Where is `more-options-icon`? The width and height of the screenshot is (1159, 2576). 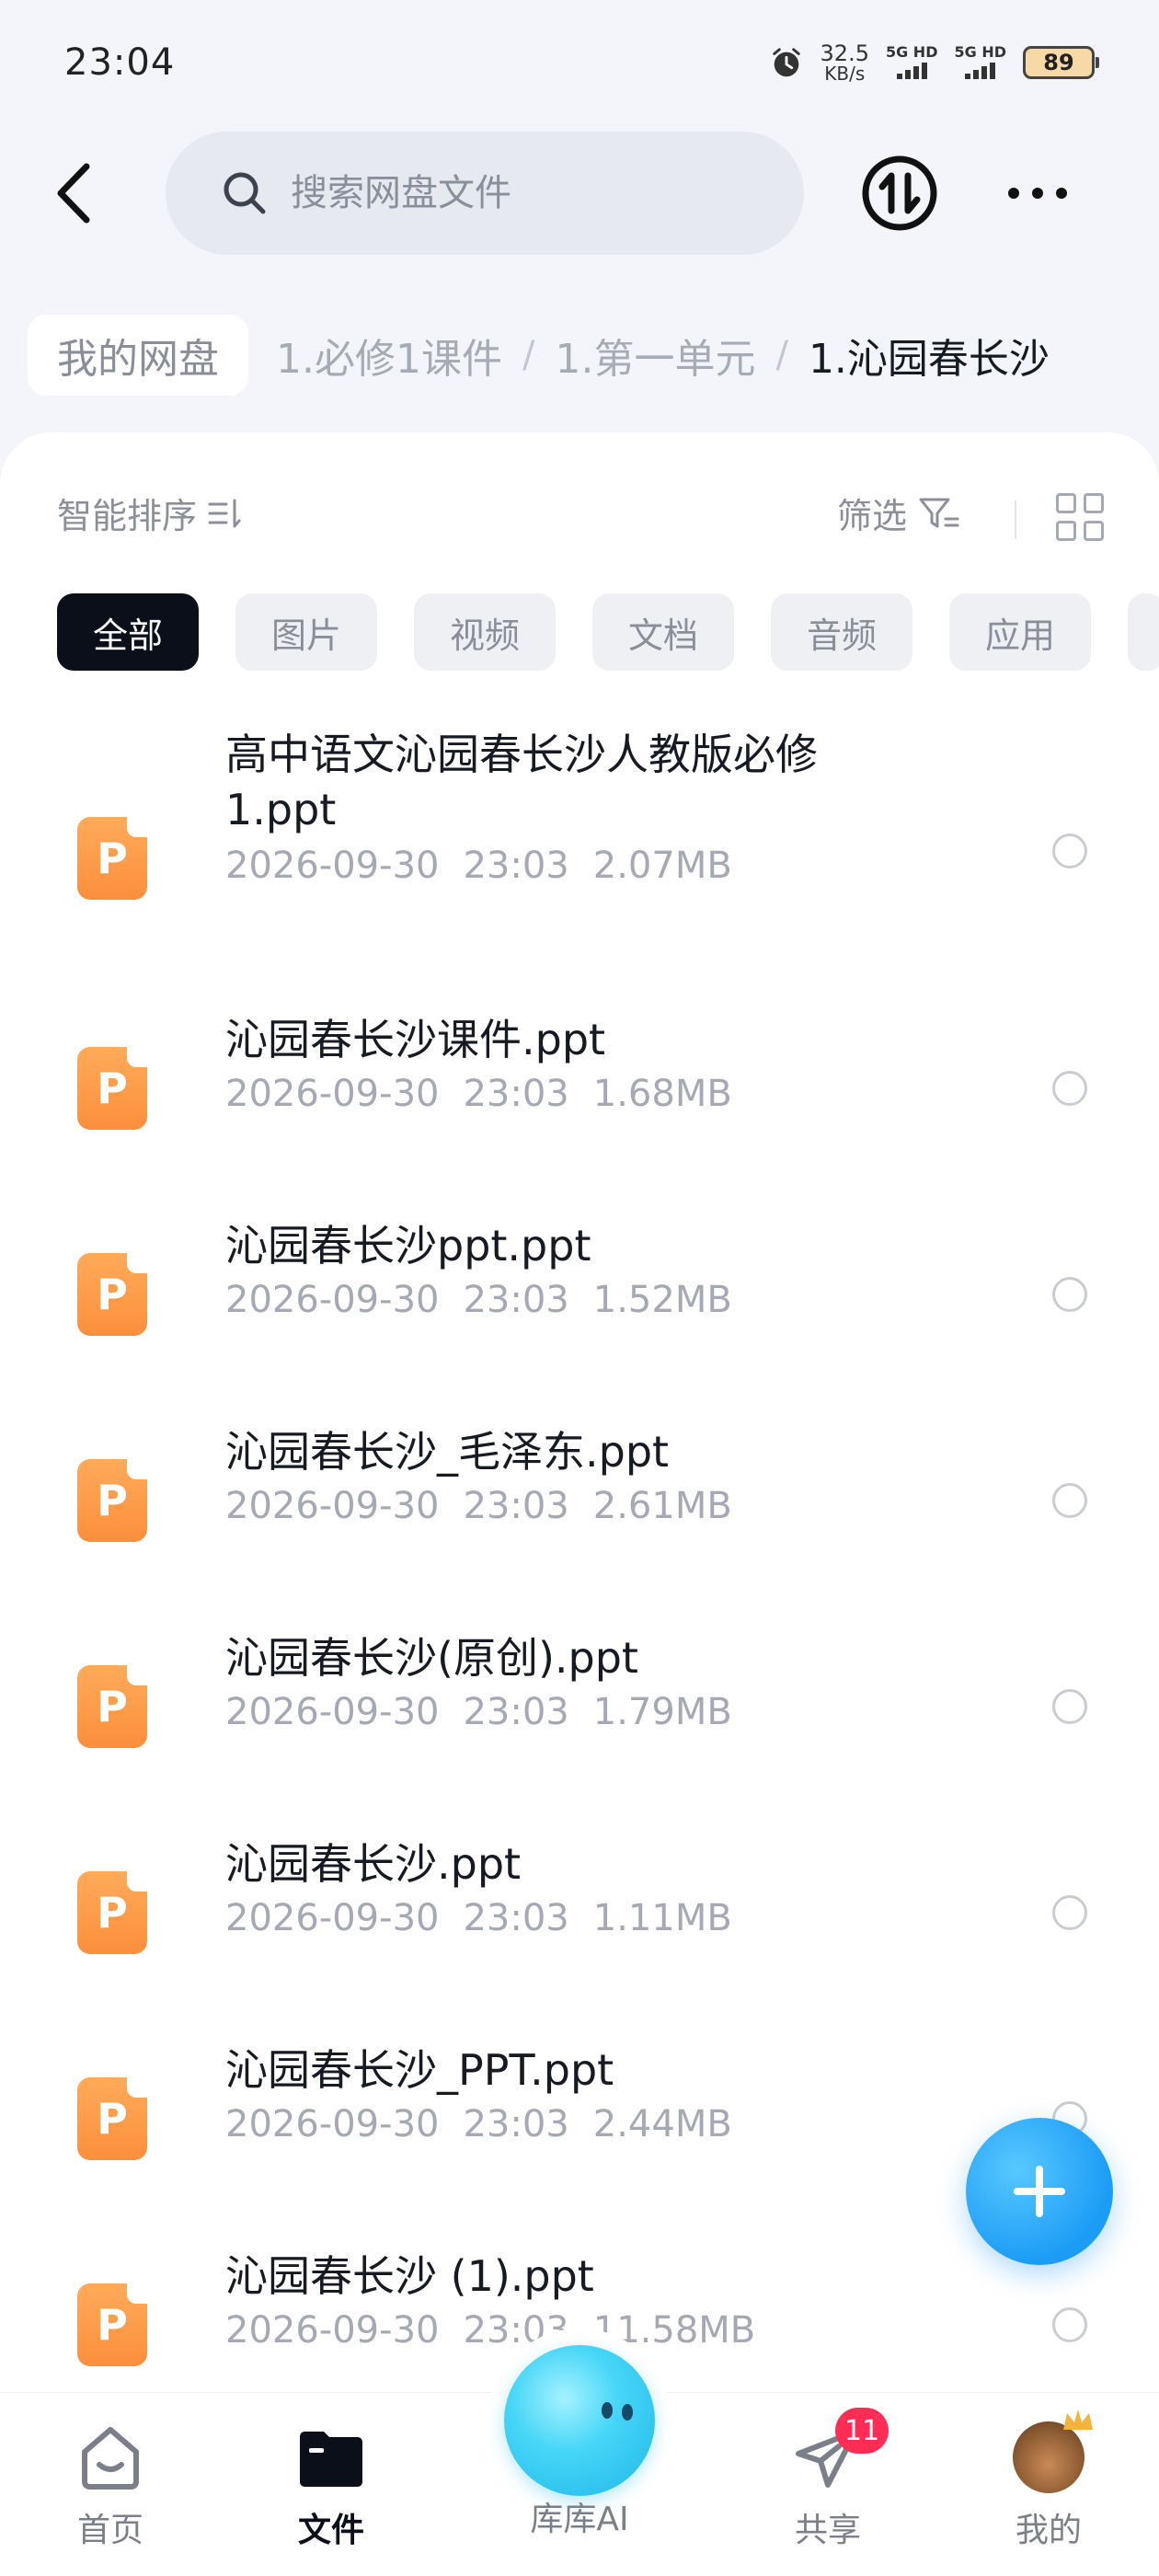
more-options-icon is located at coordinates (1037, 193).